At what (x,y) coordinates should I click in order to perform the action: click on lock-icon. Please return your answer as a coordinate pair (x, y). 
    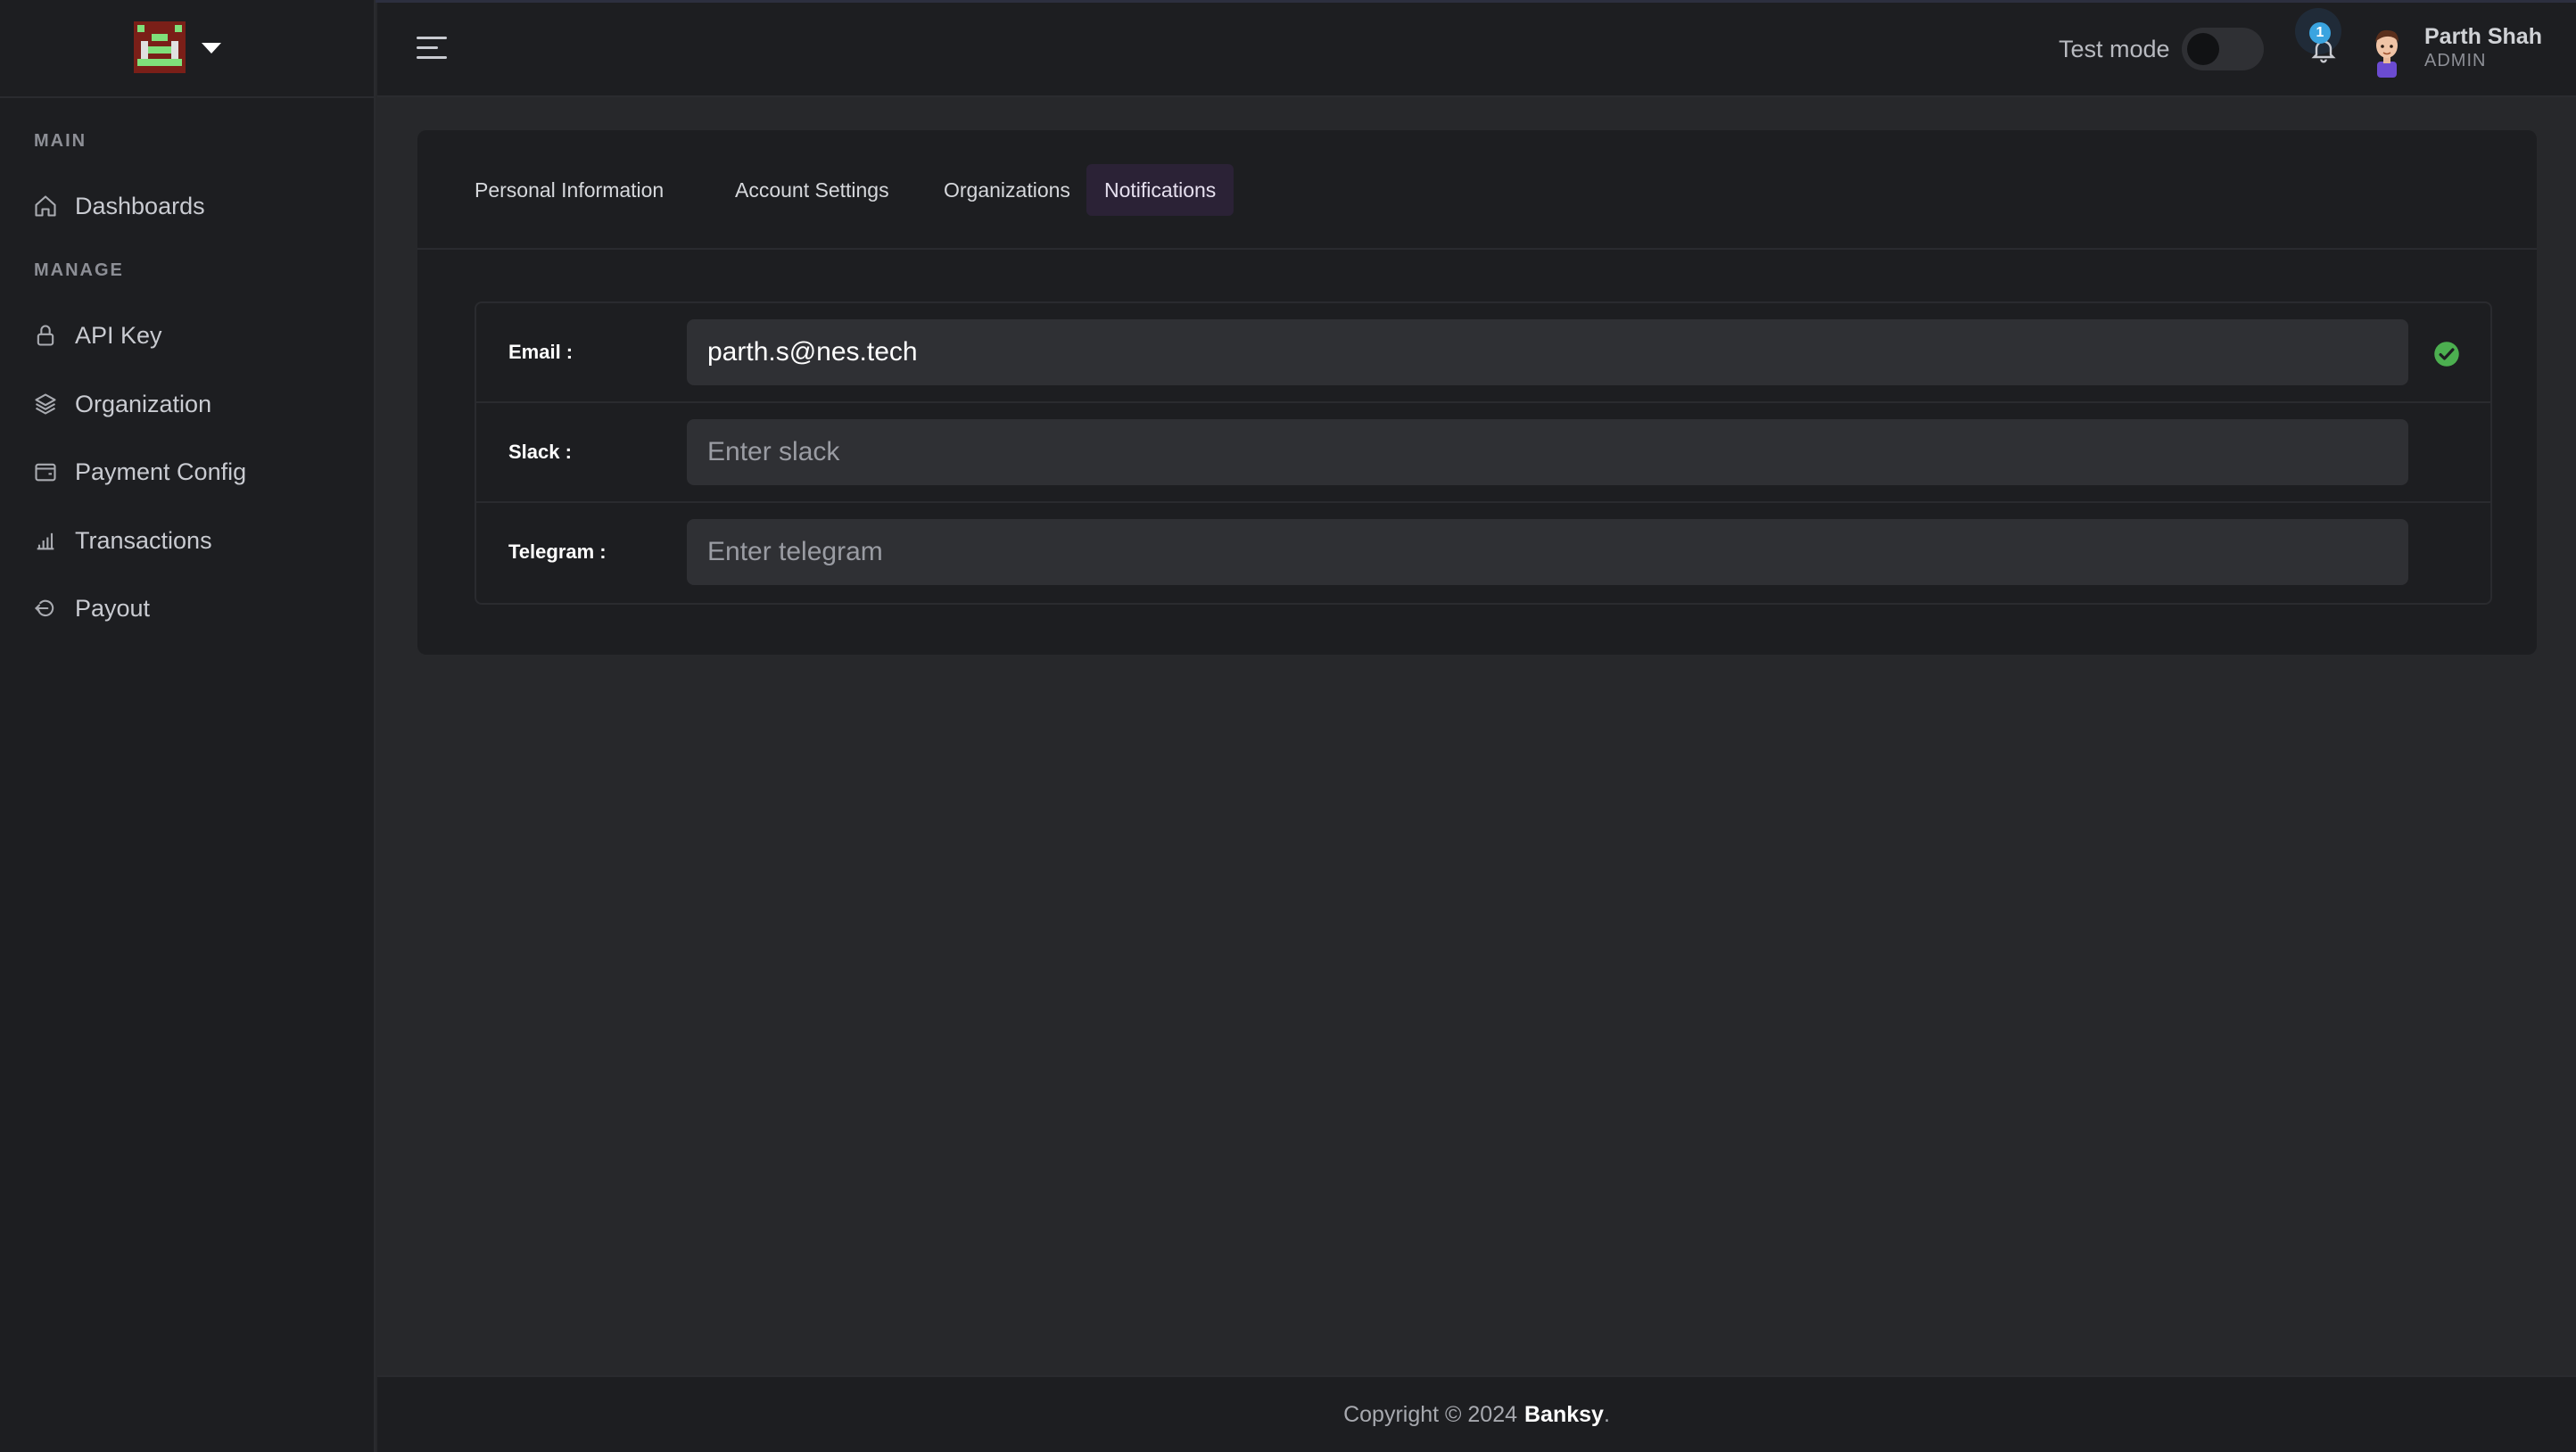
    Looking at the image, I should click on (45, 335).